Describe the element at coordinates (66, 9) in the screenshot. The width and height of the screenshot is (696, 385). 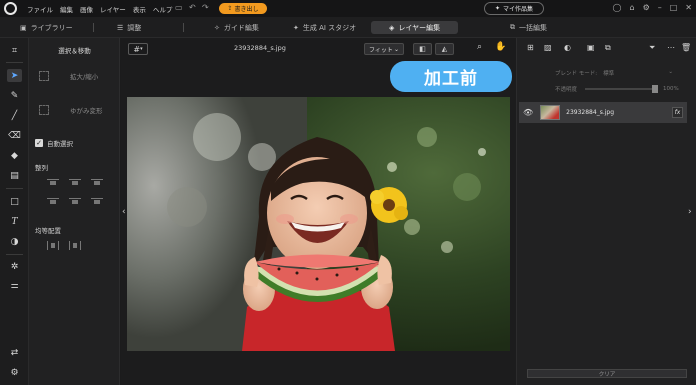
I see `menu-edit: 編集` at that location.